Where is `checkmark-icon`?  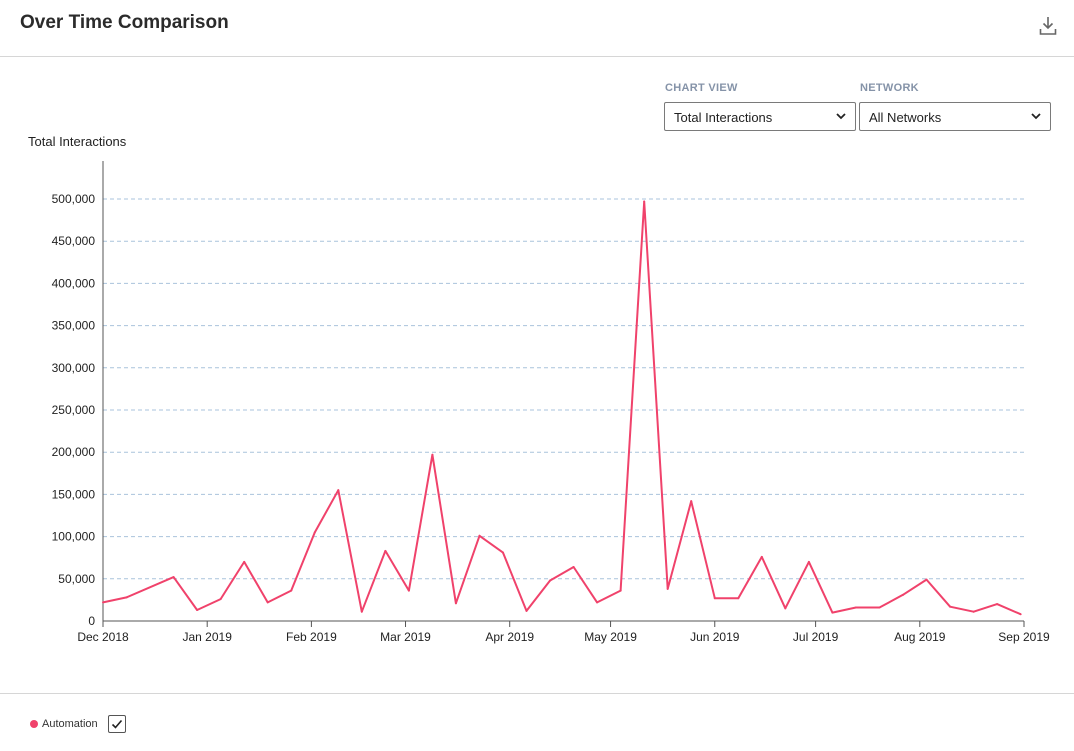
checkmark-icon is located at coordinates (116, 724).